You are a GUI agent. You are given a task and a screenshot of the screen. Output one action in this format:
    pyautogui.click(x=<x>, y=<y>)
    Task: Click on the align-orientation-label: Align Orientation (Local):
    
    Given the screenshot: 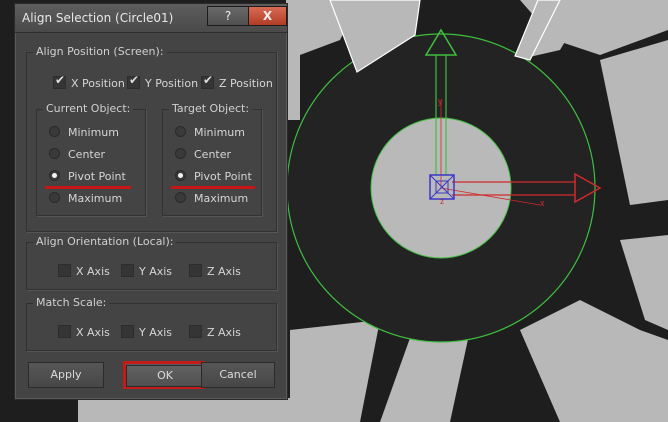 What is the action you would take?
    pyautogui.click(x=105, y=241)
    